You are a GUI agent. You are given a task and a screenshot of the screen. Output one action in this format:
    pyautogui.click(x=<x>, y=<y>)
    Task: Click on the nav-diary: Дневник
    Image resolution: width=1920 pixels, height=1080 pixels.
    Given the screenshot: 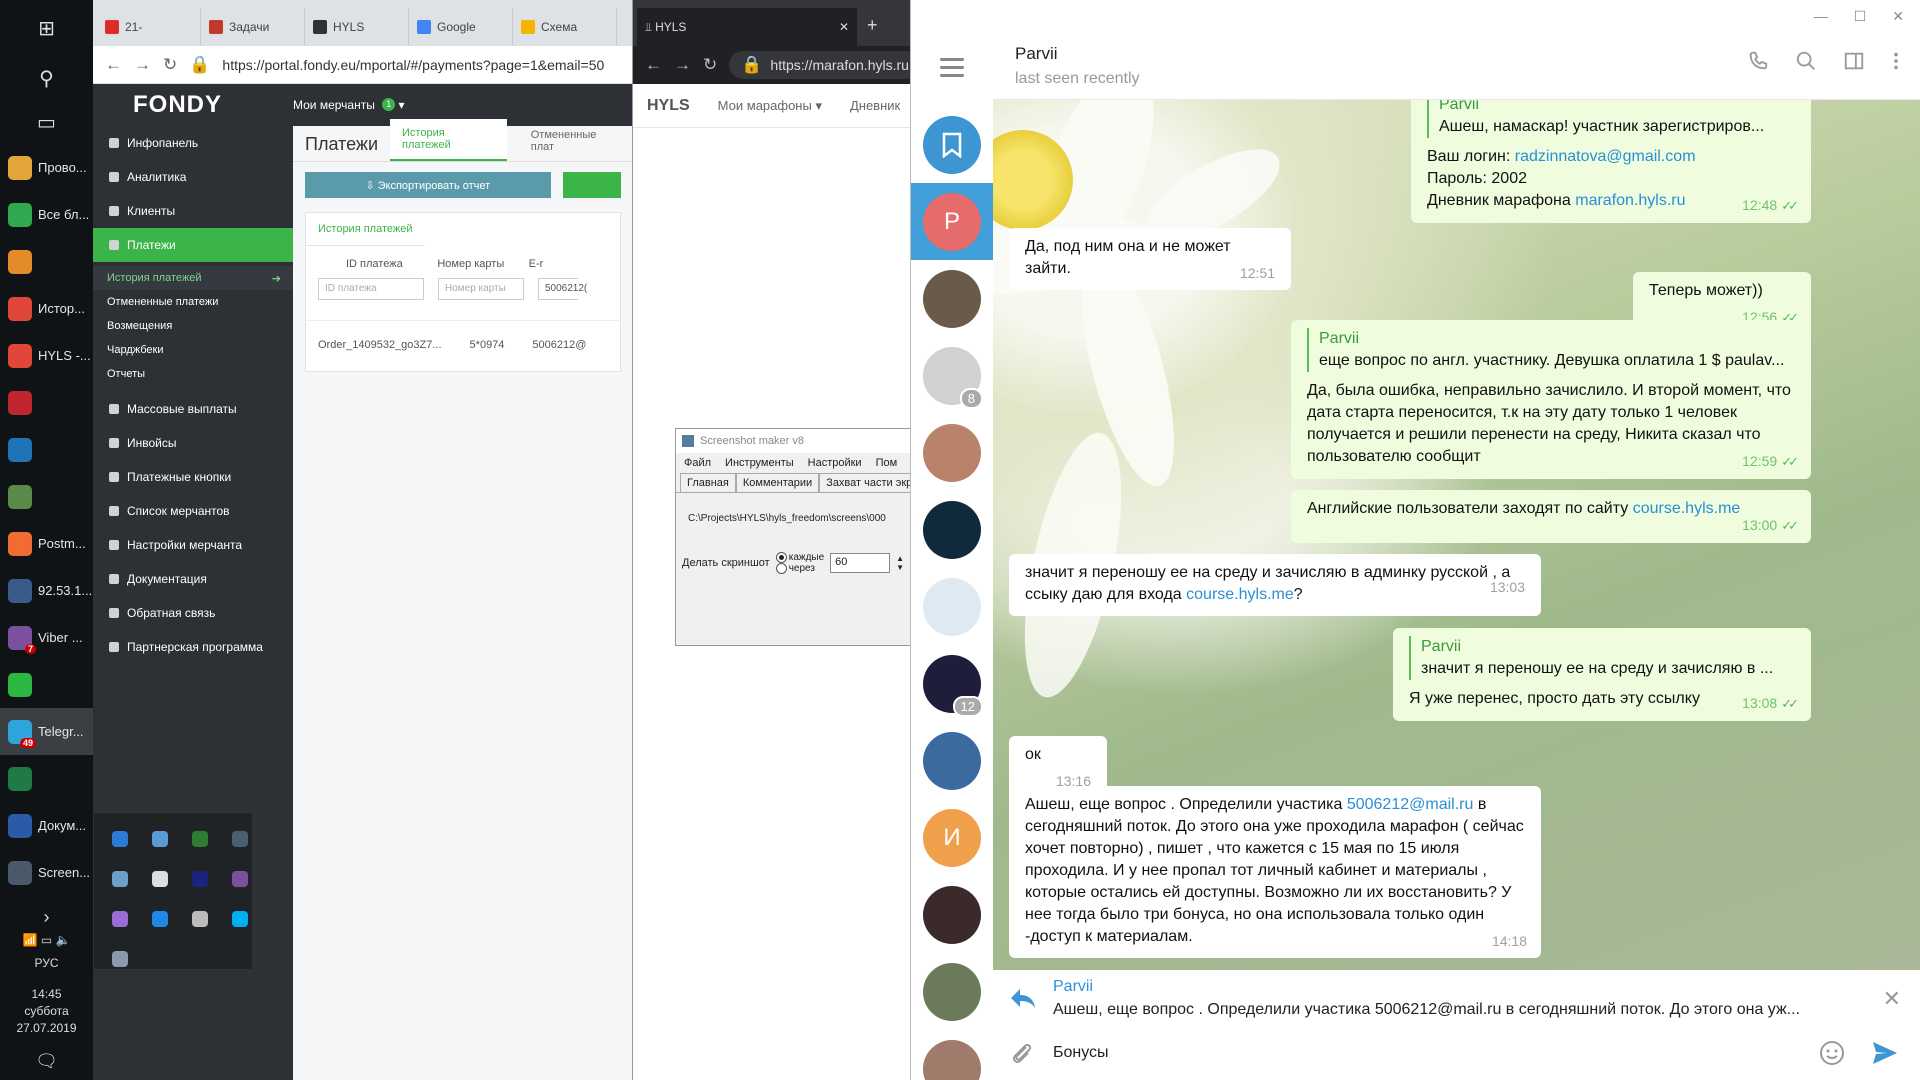 What is the action you would take?
    pyautogui.click(x=875, y=105)
    